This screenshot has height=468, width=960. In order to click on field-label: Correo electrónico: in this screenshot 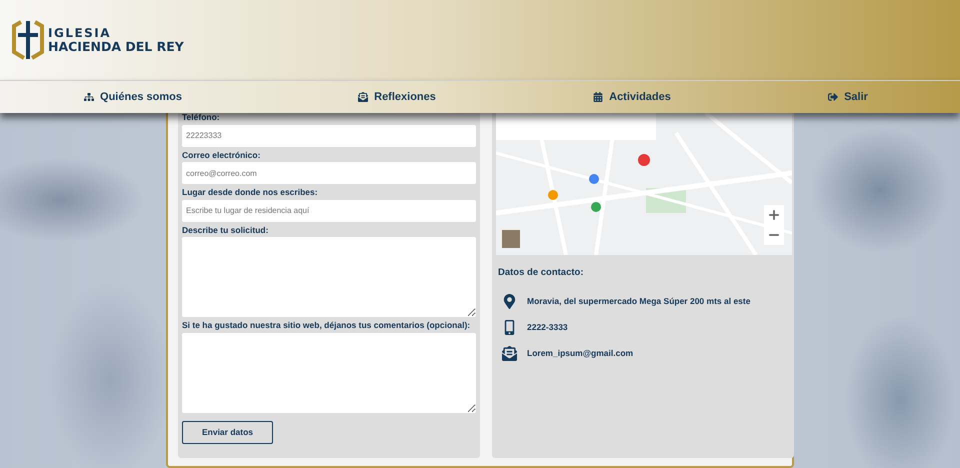, I will do `click(222, 154)`.